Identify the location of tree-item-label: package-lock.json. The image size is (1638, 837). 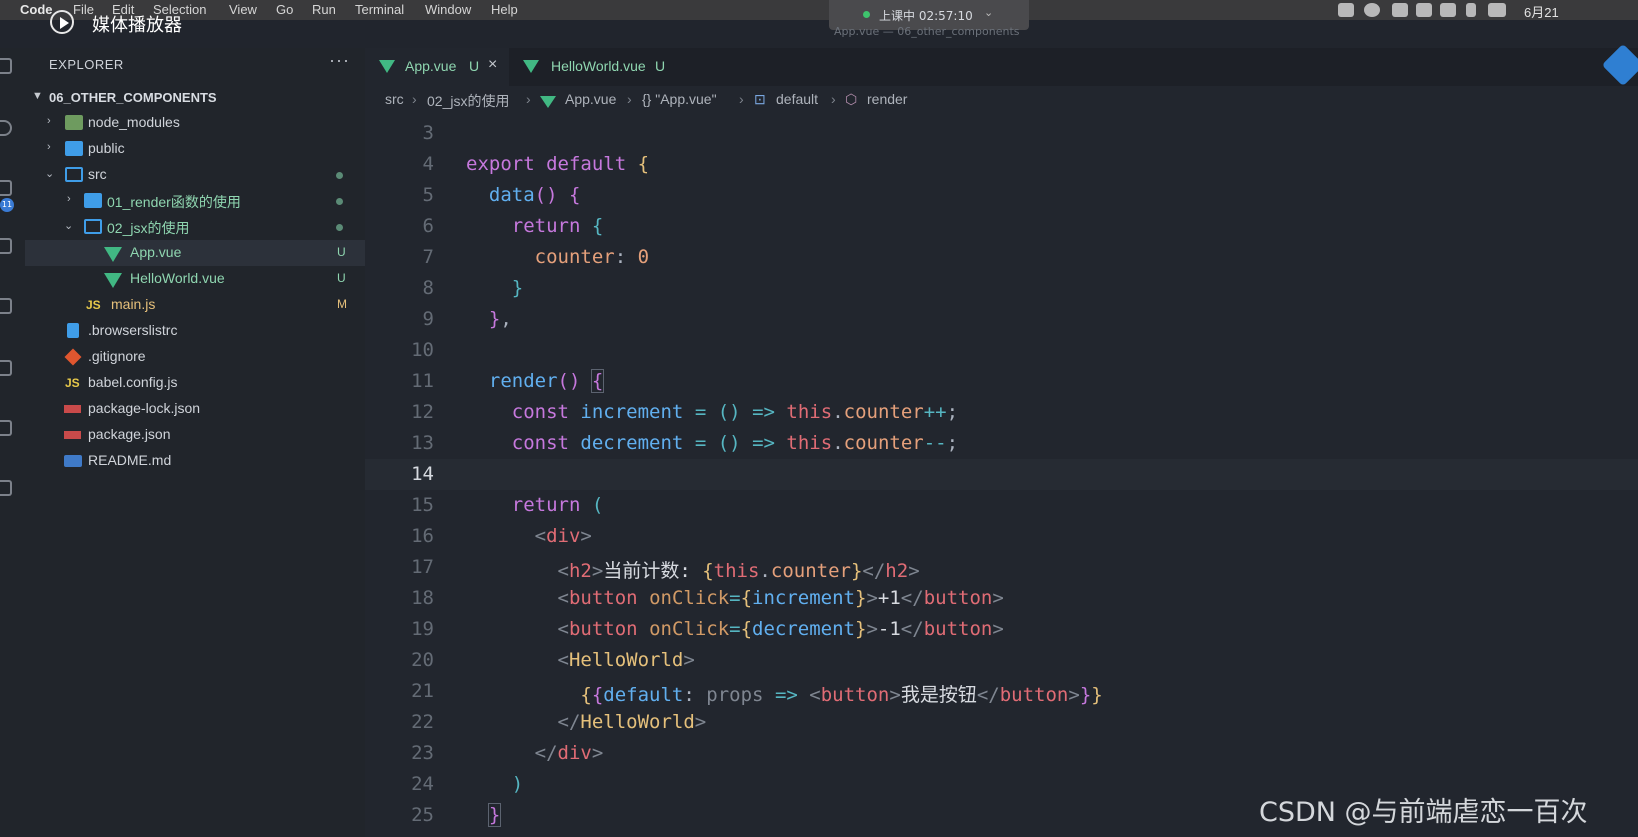
(144, 408).